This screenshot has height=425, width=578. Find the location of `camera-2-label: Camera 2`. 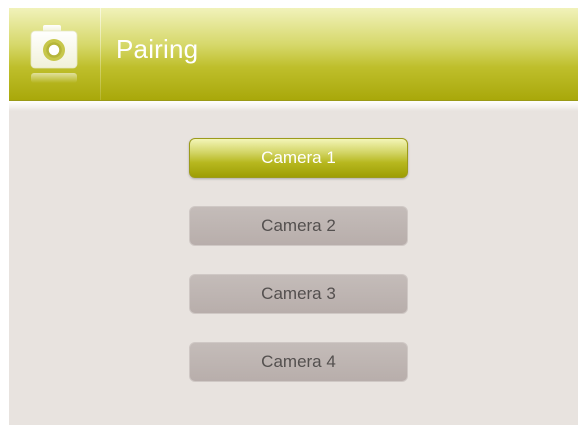

camera-2-label: Camera 2 is located at coordinates (298, 225).